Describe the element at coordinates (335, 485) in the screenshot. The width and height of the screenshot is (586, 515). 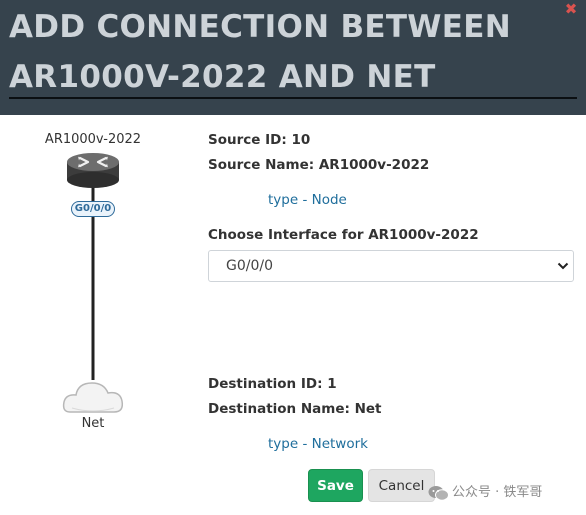
I see `save-button: Save` at that location.